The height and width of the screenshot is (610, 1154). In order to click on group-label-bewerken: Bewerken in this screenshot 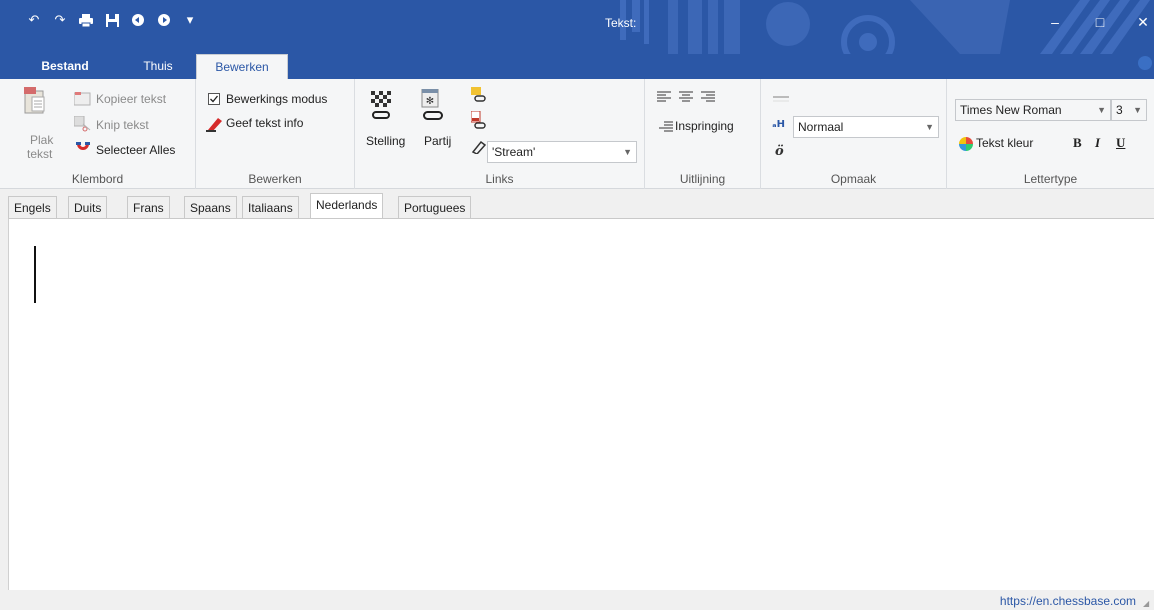, I will do `click(275, 179)`.